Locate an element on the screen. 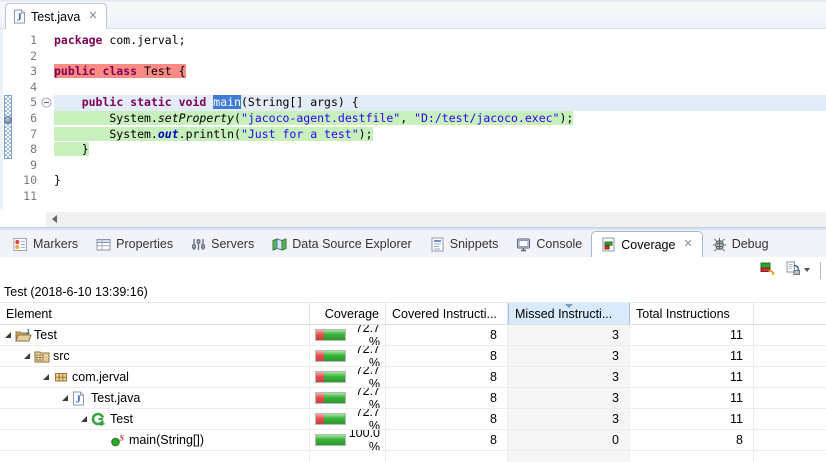  data-source-icon is located at coordinates (279, 244).